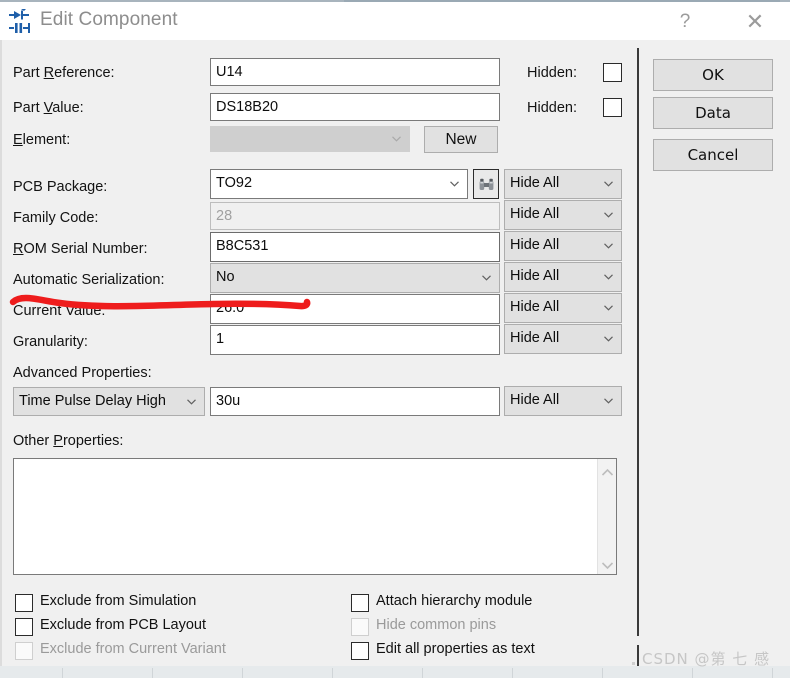 The image size is (790, 678). What do you see at coordinates (633, 663) in the screenshot?
I see `watermark-dot` at bounding box center [633, 663].